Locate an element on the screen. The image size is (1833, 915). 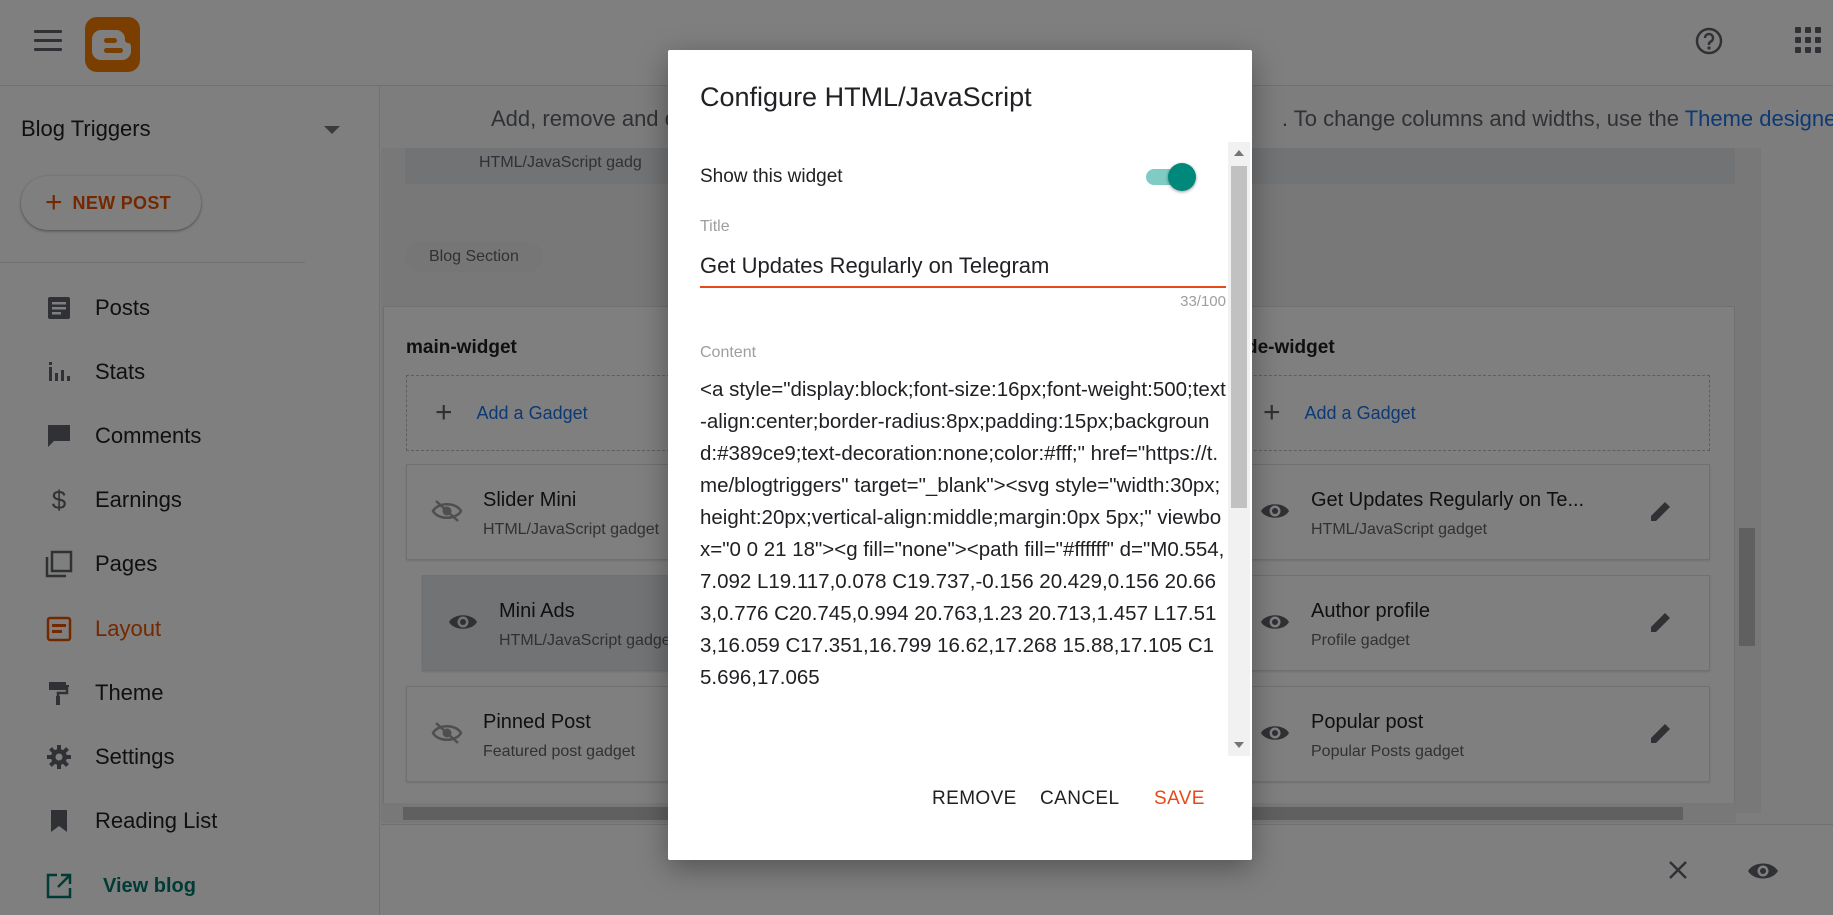
scroll-up-icon is located at coordinates (1239, 153).